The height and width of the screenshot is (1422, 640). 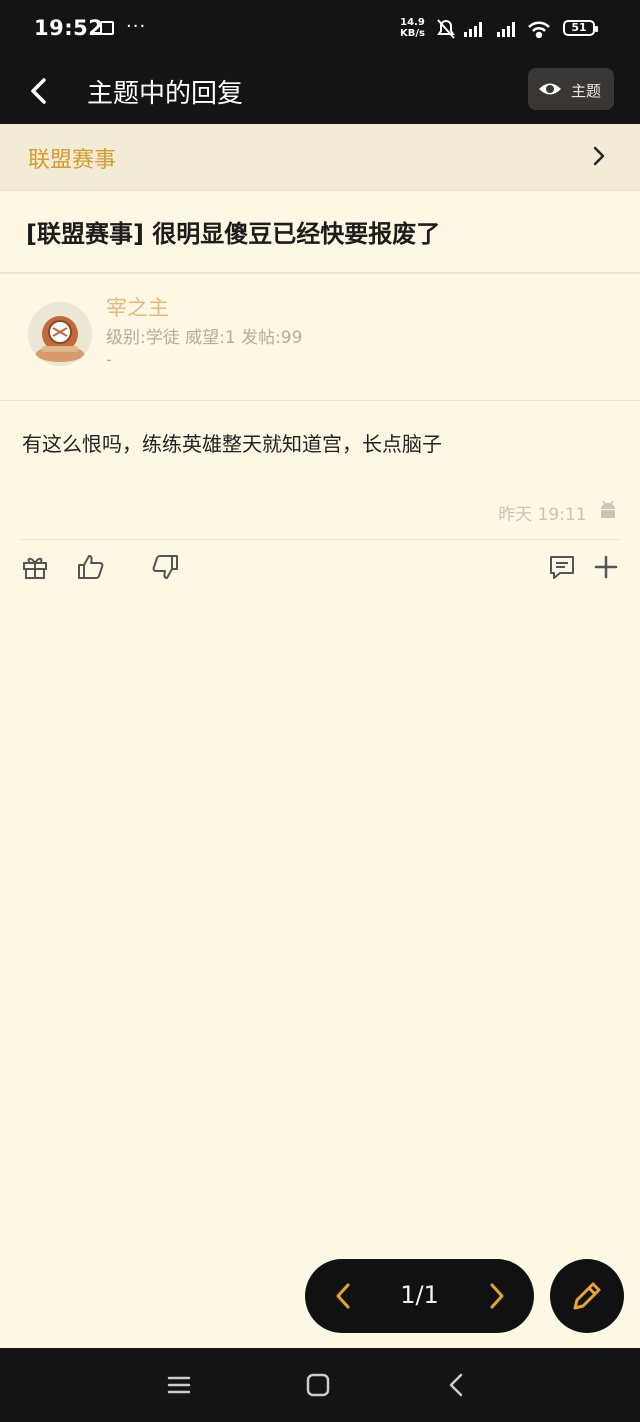 I want to click on author-name: 宰之主, so click(x=137, y=307).